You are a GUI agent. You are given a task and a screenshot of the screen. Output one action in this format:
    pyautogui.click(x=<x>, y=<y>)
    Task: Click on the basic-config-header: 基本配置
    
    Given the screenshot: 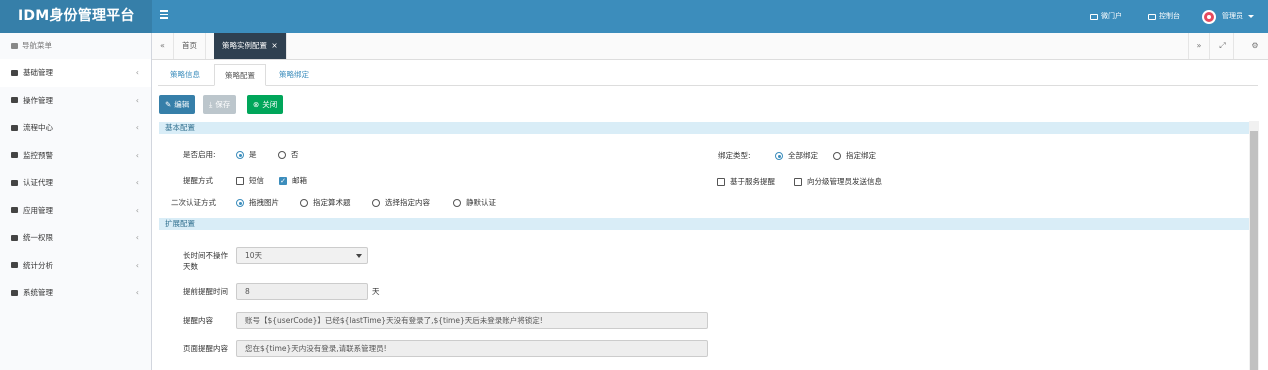 What is the action you would take?
    pyautogui.click(x=704, y=128)
    